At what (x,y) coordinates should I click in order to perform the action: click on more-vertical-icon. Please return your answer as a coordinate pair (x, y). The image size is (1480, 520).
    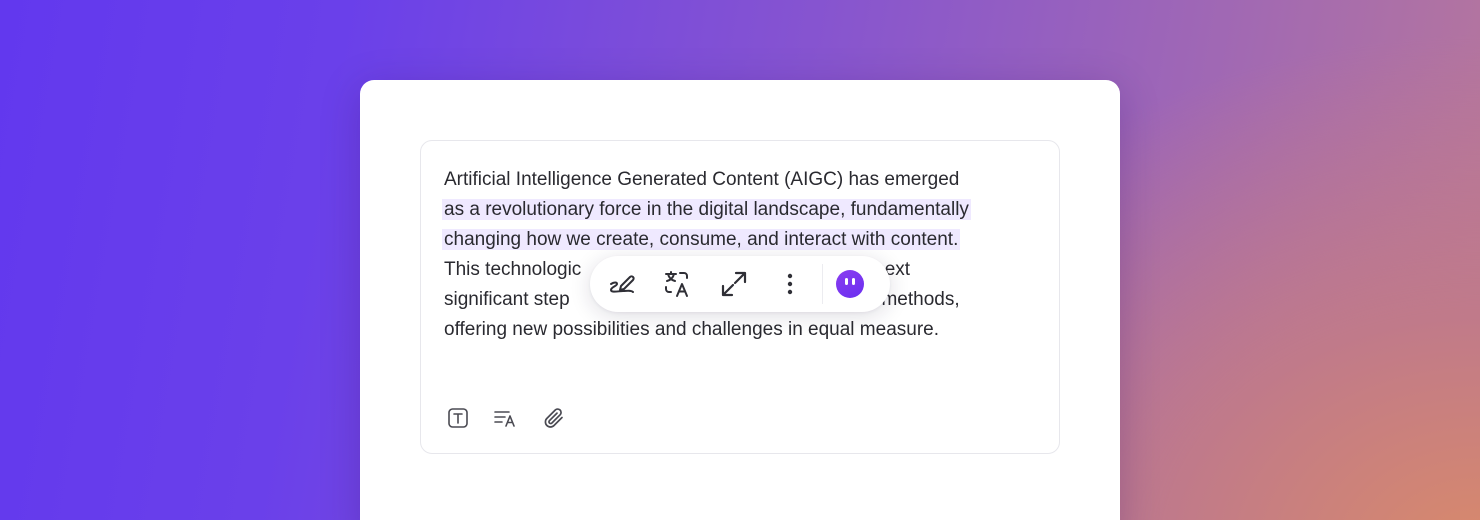
    Looking at the image, I should click on (790, 284).